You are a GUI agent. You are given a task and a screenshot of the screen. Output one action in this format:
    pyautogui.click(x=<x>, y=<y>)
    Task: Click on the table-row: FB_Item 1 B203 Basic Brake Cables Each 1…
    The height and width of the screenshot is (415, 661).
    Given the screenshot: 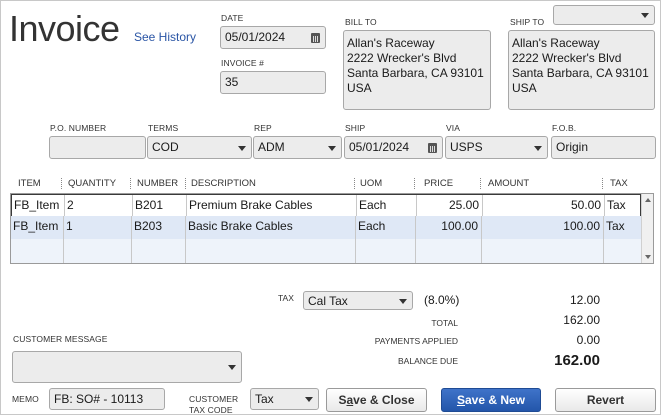 What is the action you would take?
    pyautogui.click(x=326, y=227)
    